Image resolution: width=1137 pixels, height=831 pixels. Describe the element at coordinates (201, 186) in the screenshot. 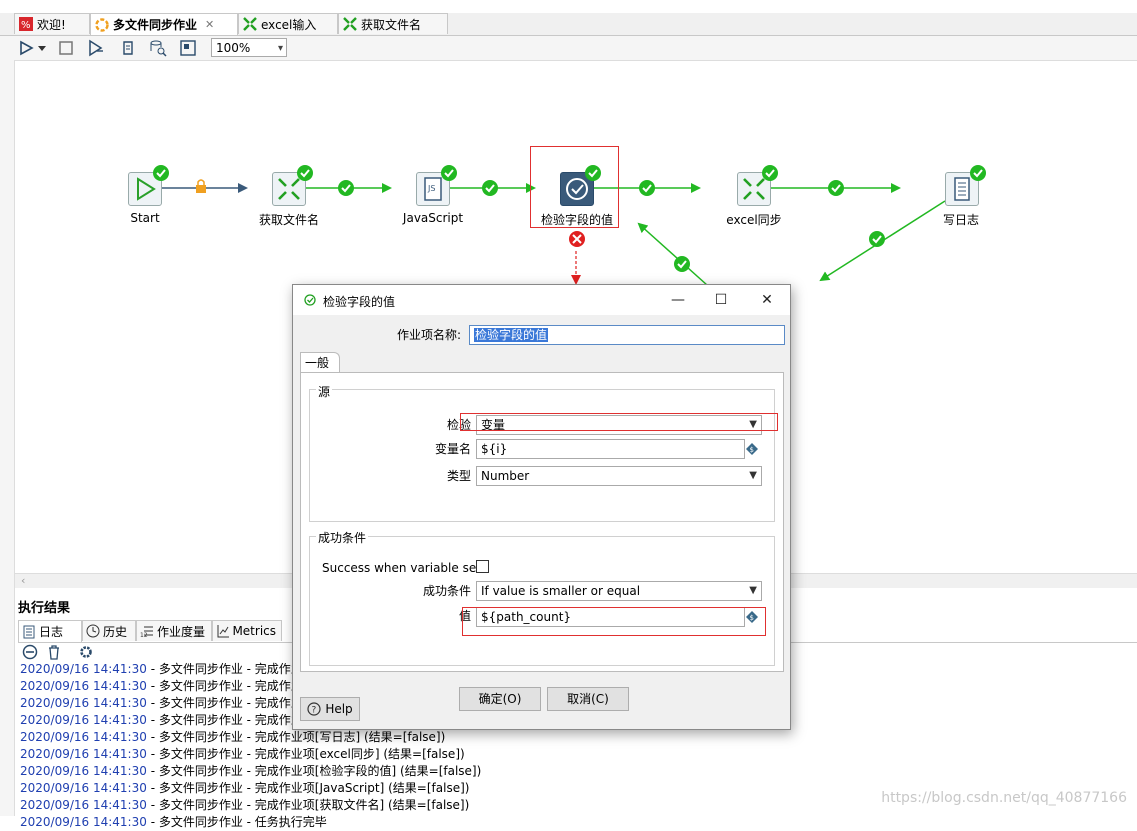

I see `lock-icon` at that location.